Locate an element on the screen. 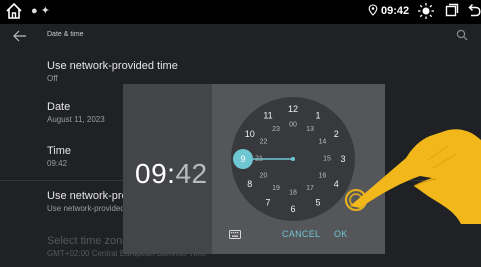 Image resolution: width=481 pixels, height=267 pixels. setting-value: August 11, 2023 is located at coordinates (76, 119).